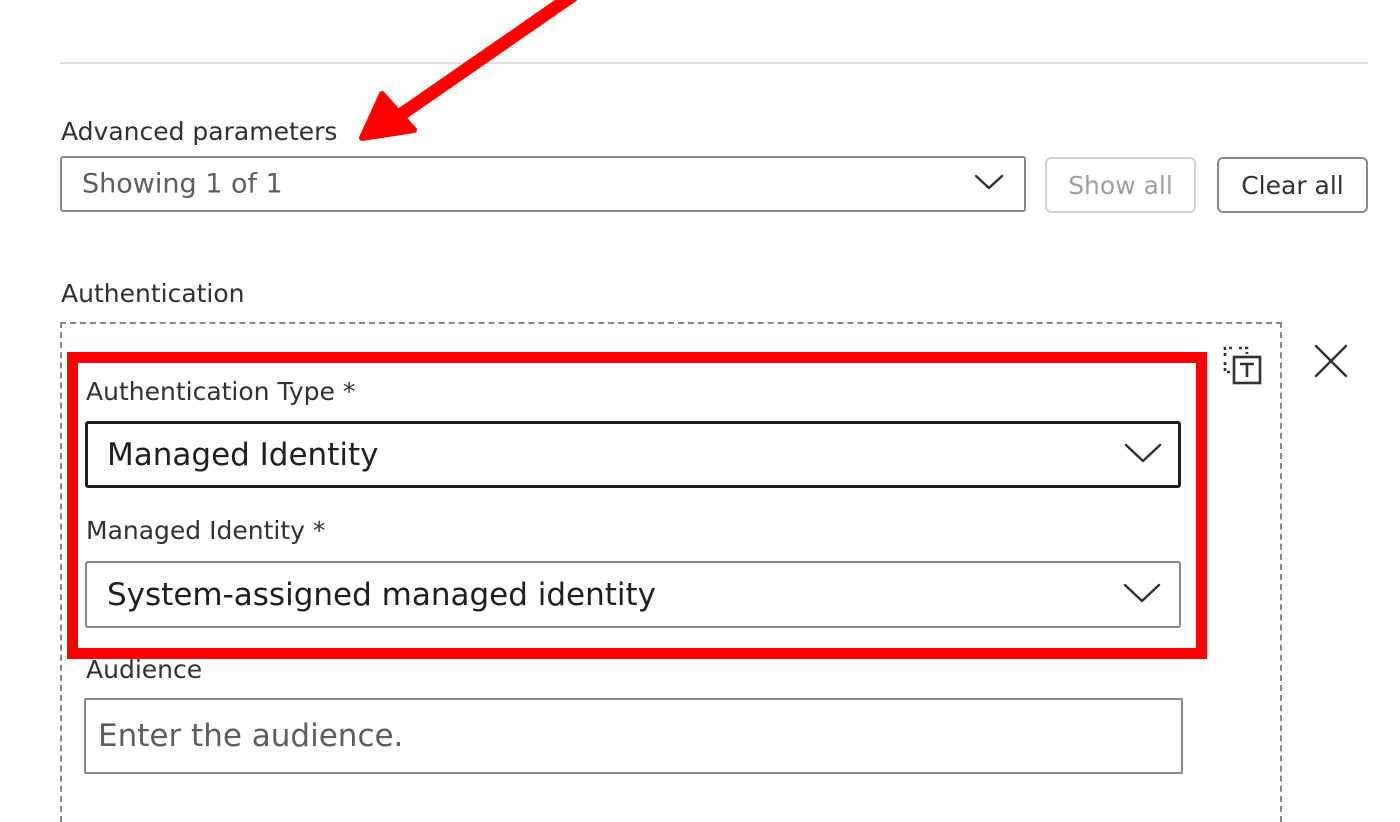 The image size is (1400, 822). What do you see at coordinates (1292, 185) in the screenshot?
I see `clear-all-button: Clear all` at bounding box center [1292, 185].